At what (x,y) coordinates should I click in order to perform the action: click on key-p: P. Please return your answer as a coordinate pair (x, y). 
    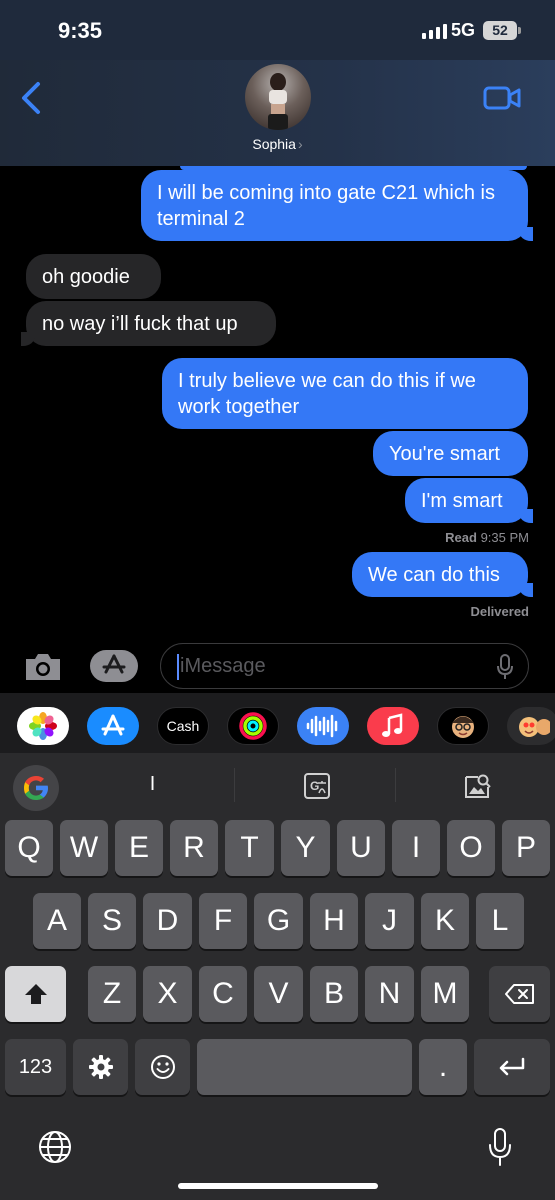
    Looking at the image, I should click on (526, 848).